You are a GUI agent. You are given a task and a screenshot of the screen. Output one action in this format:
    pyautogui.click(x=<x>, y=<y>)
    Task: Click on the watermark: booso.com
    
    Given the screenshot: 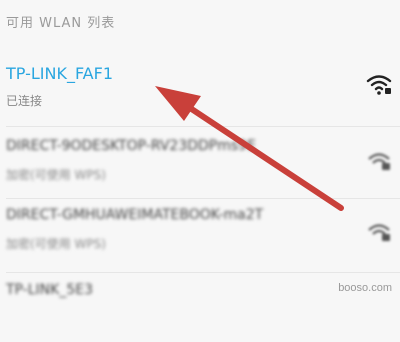 What is the action you would take?
    pyautogui.click(x=365, y=288)
    